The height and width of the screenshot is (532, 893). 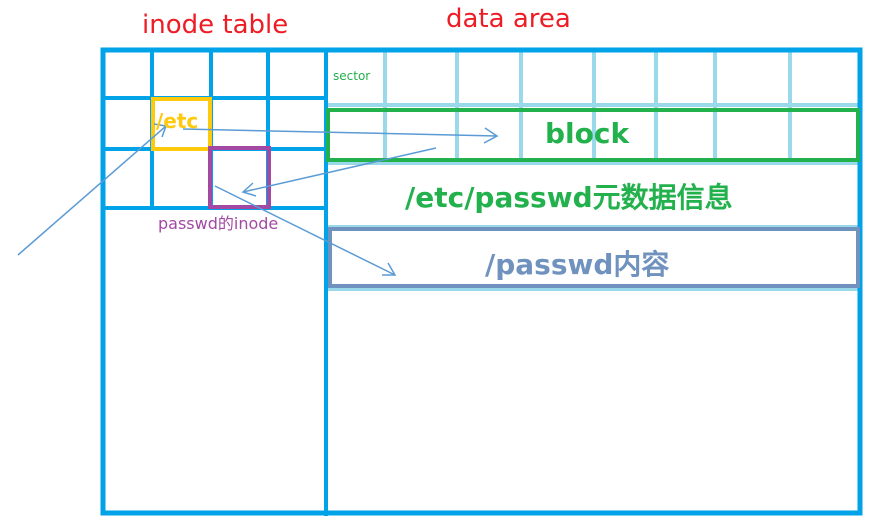 What do you see at coordinates (352, 76) in the screenshot?
I see `sector-label: sector` at bounding box center [352, 76].